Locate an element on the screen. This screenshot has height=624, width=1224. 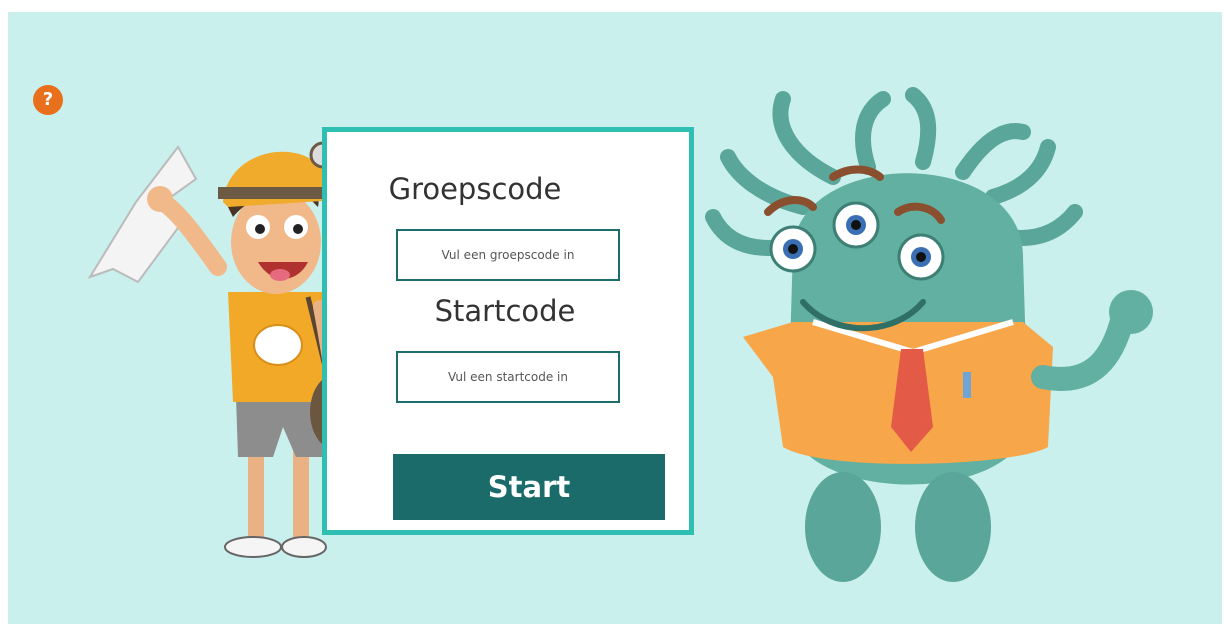
start-button: Start is located at coordinates (529, 487).